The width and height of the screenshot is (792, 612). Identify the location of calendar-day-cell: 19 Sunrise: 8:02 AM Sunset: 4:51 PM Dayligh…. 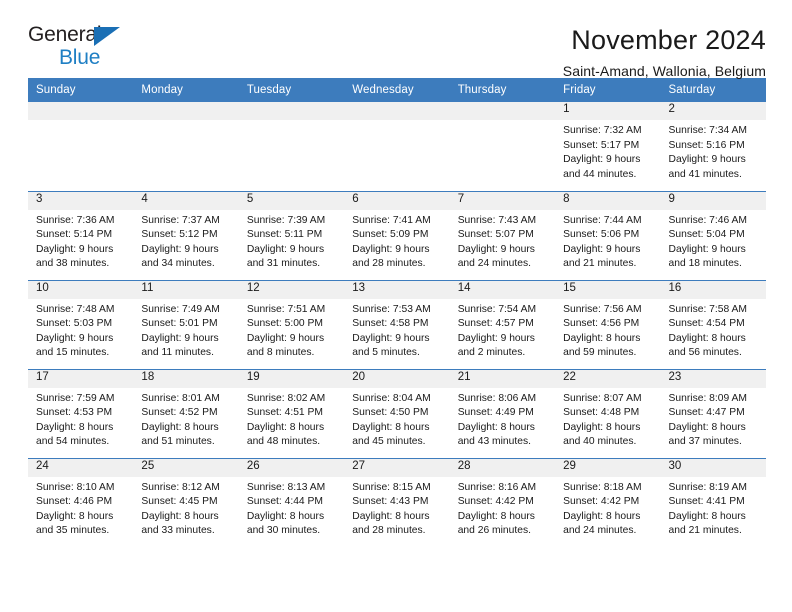
(291, 413).